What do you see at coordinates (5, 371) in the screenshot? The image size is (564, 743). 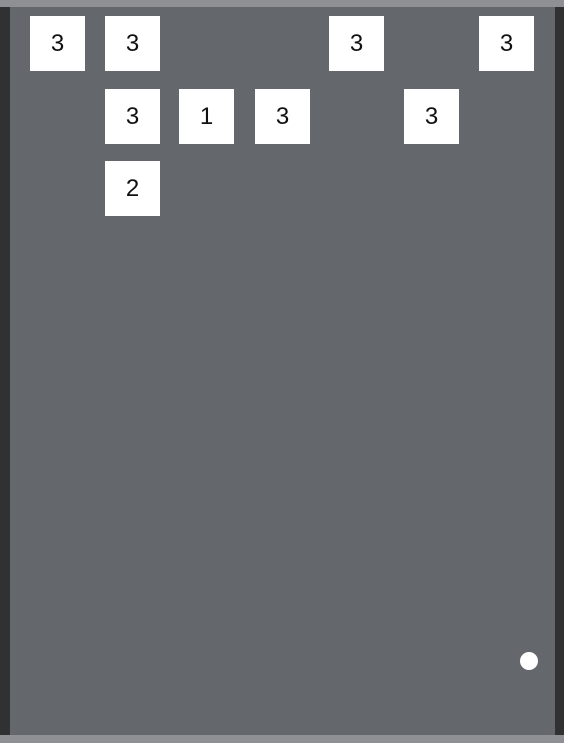 I see `left-wall` at bounding box center [5, 371].